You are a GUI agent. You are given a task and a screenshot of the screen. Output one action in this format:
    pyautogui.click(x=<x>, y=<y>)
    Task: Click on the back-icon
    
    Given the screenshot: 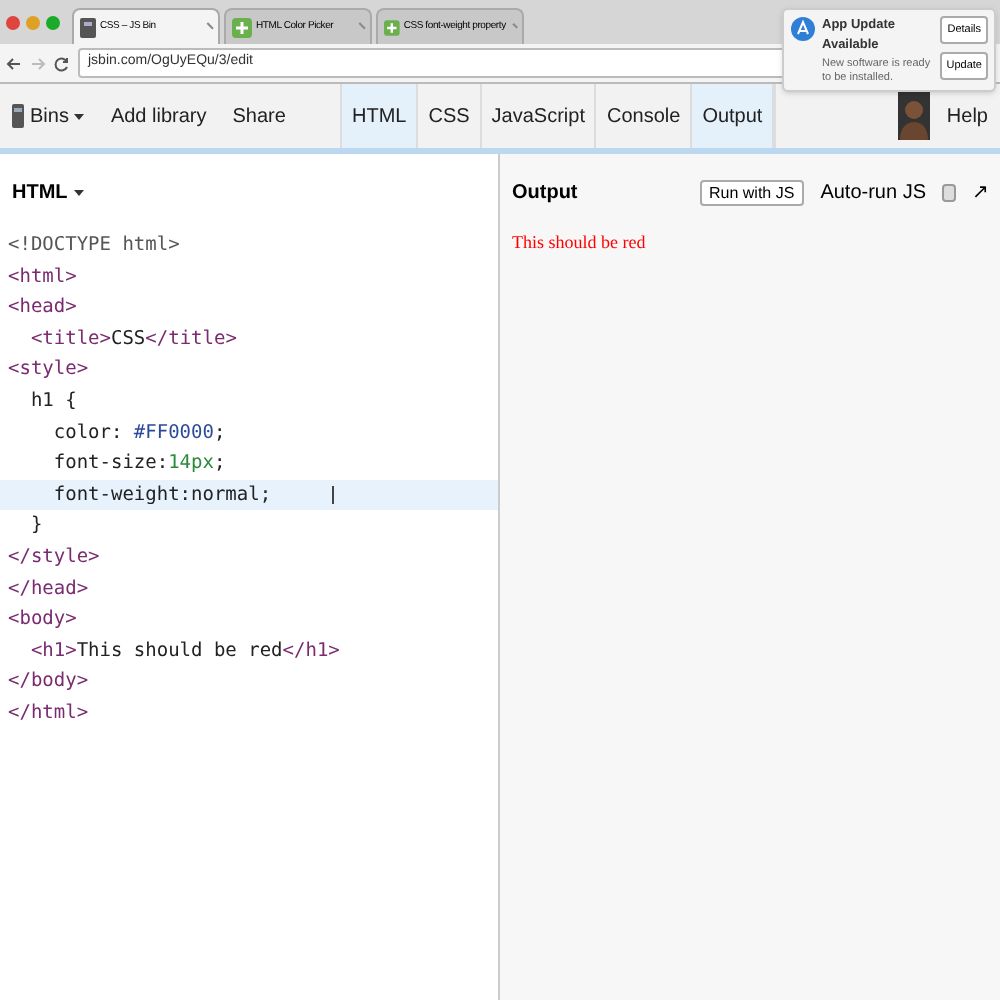 What is the action you would take?
    pyautogui.click(x=14, y=63)
    